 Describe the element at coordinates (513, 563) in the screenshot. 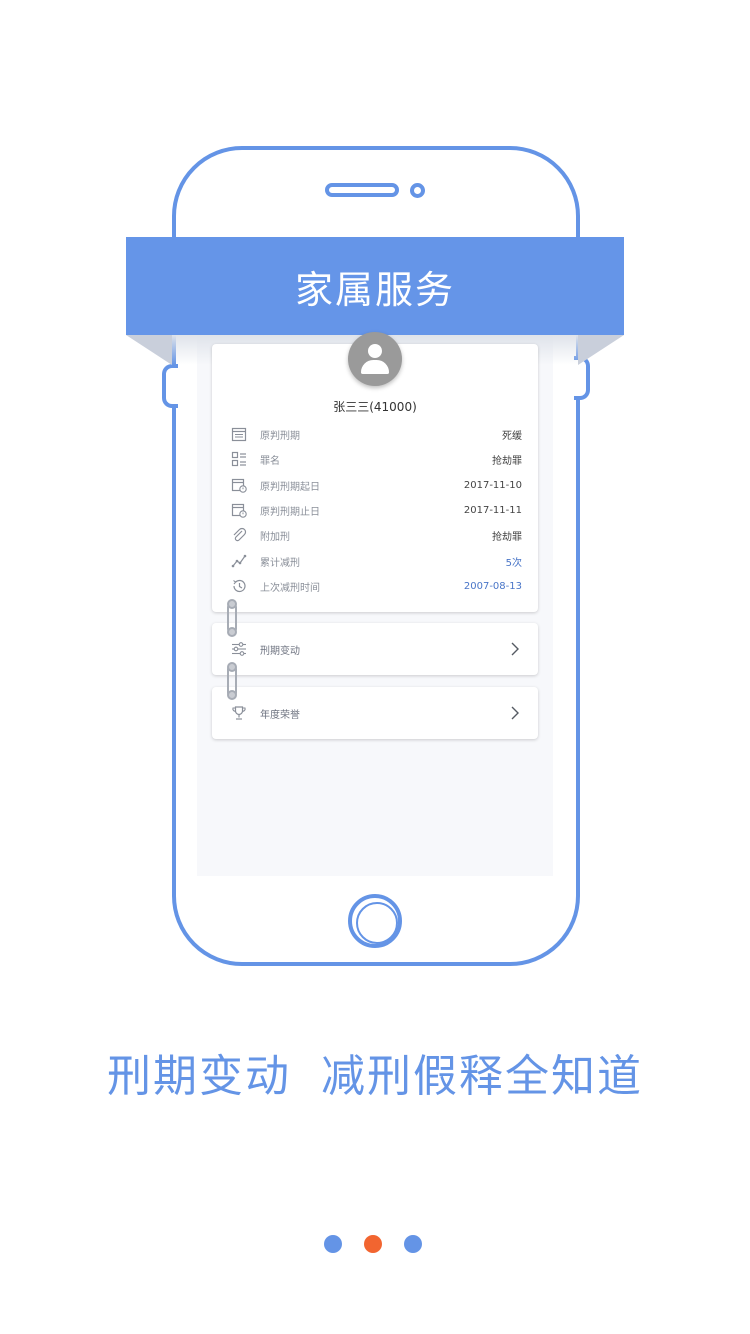

I see `info-value: 5次` at that location.